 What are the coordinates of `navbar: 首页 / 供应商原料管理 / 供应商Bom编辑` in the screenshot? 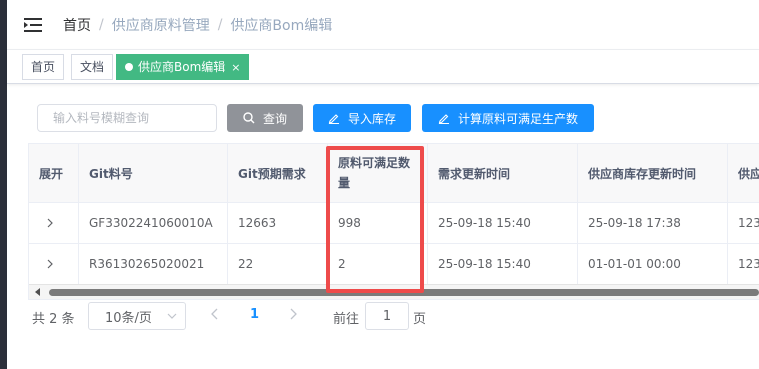 It's located at (383, 25).